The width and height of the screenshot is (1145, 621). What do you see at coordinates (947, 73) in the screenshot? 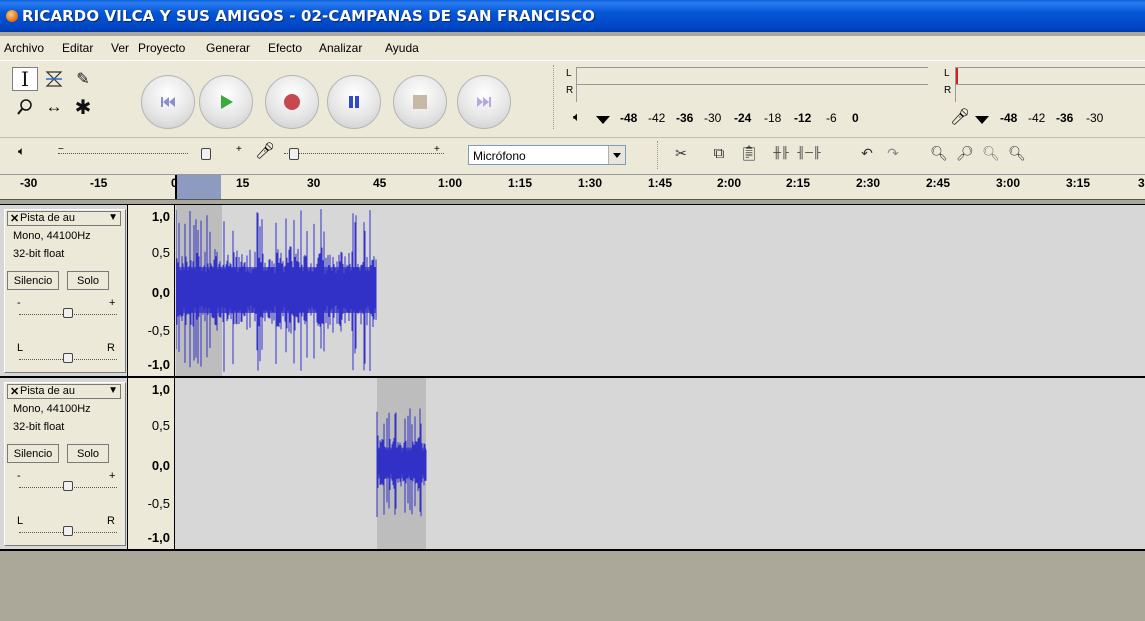
I see `rec-meter-left-label: L` at bounding box center [947, 73].